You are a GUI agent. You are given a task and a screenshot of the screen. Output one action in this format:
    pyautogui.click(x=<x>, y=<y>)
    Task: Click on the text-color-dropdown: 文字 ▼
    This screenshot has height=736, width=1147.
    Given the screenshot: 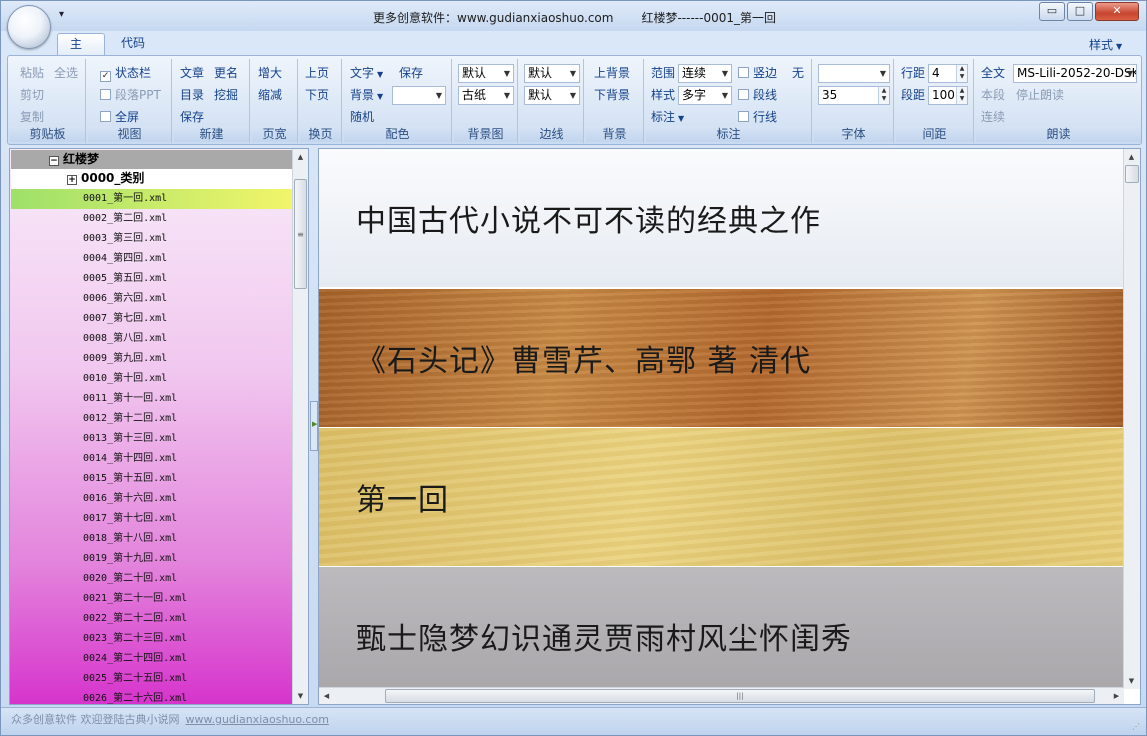 What is the action you would take?
    pyautogui.click(x=366, y=72)
    